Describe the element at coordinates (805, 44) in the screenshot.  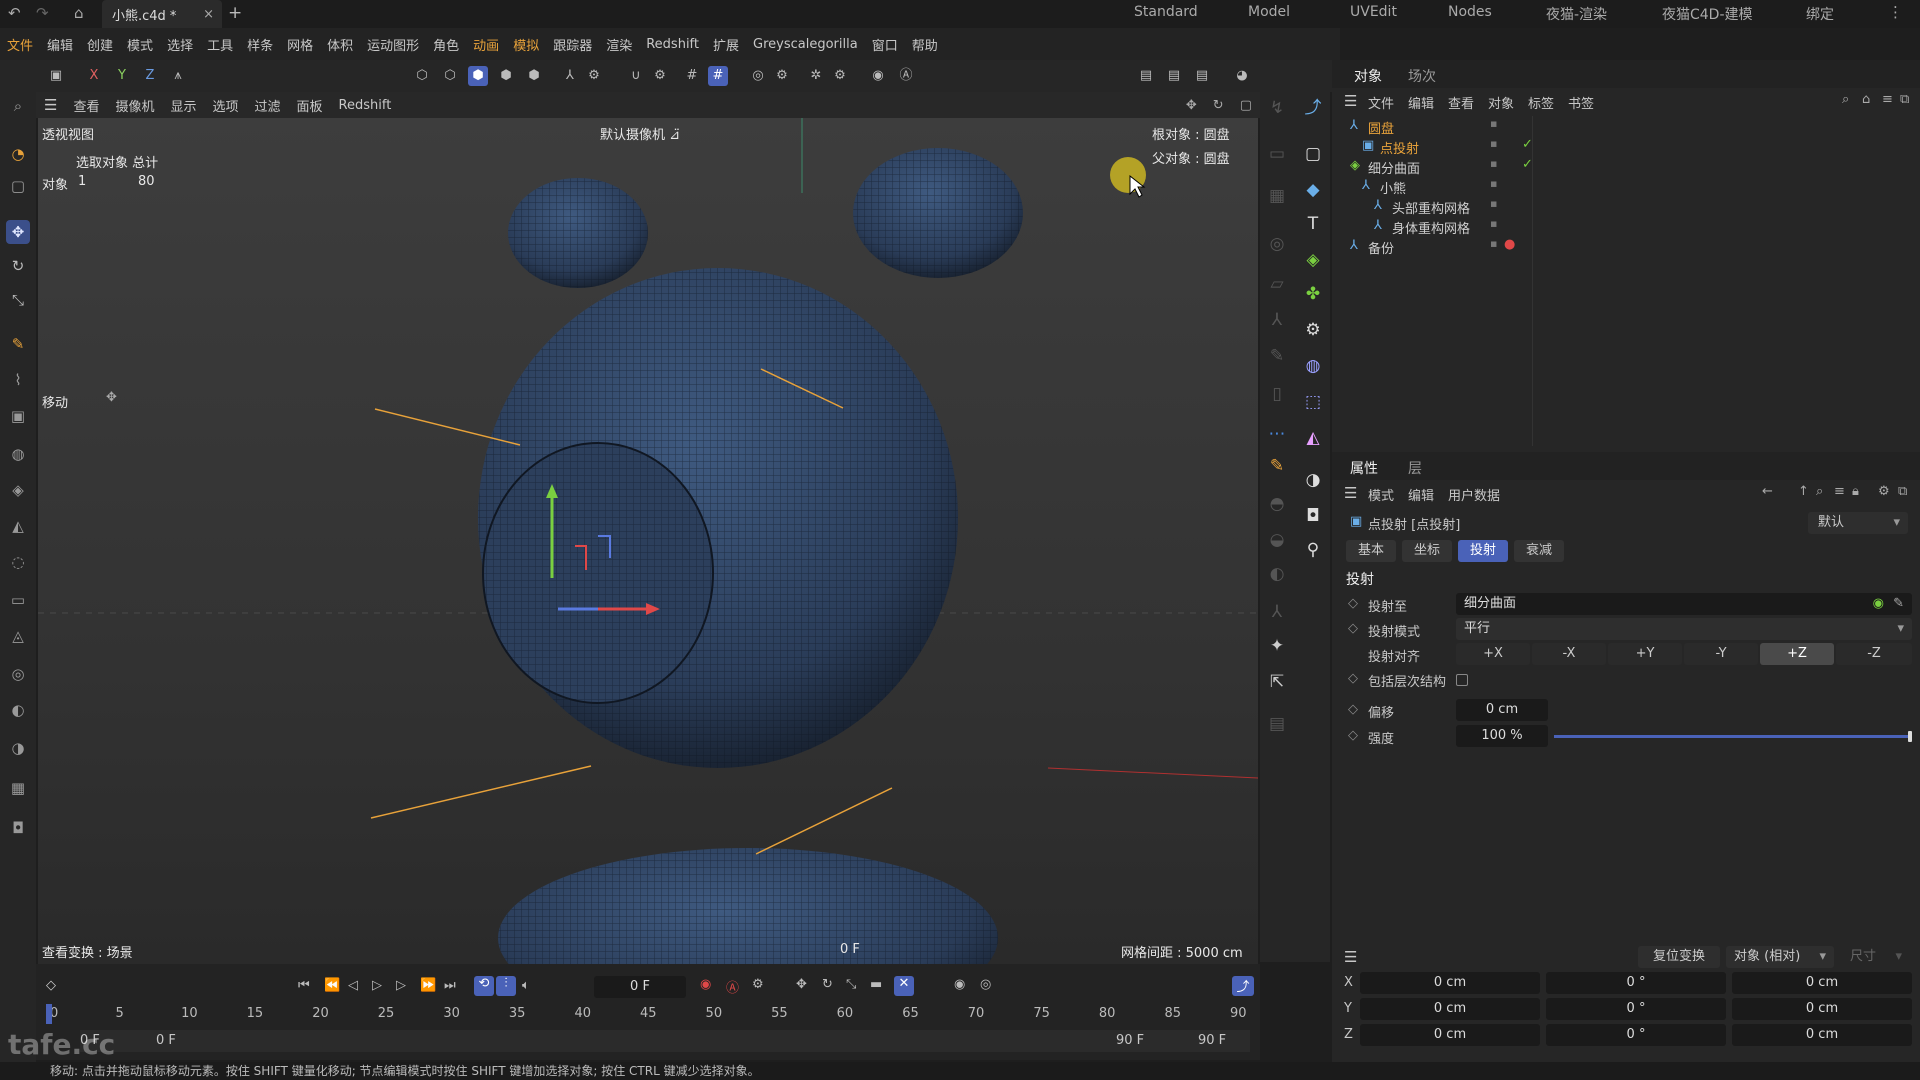
I see `menu-greyscalegorilla: Greyscalegorilla` at that location.